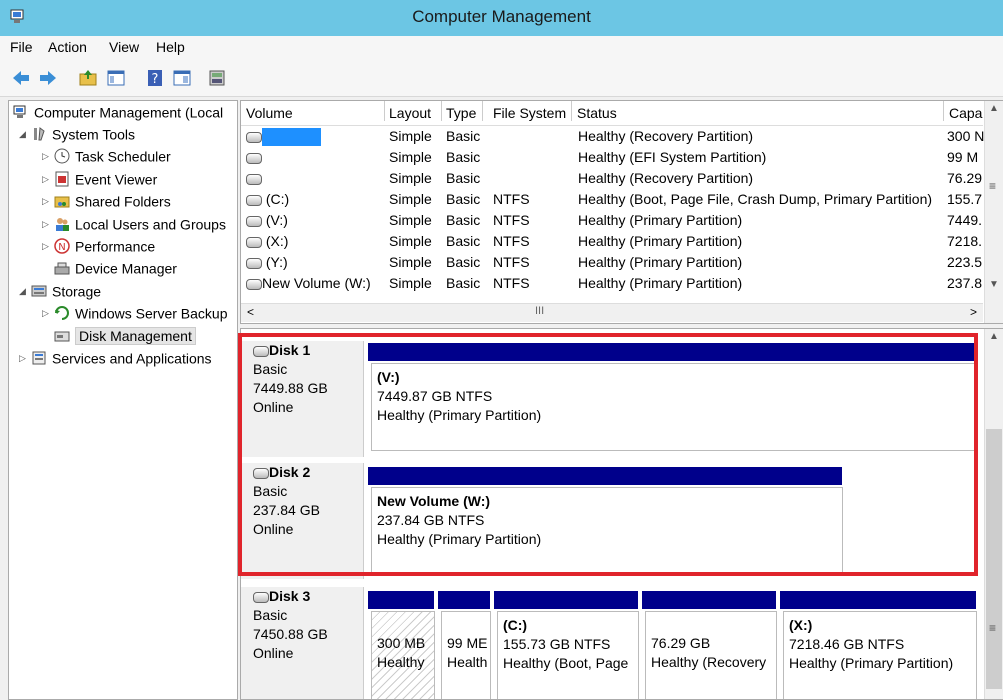 Image resolution: width=1003 pixels, height=700 pixels. I want to click on column-header-status: Status, so click(758, 111).